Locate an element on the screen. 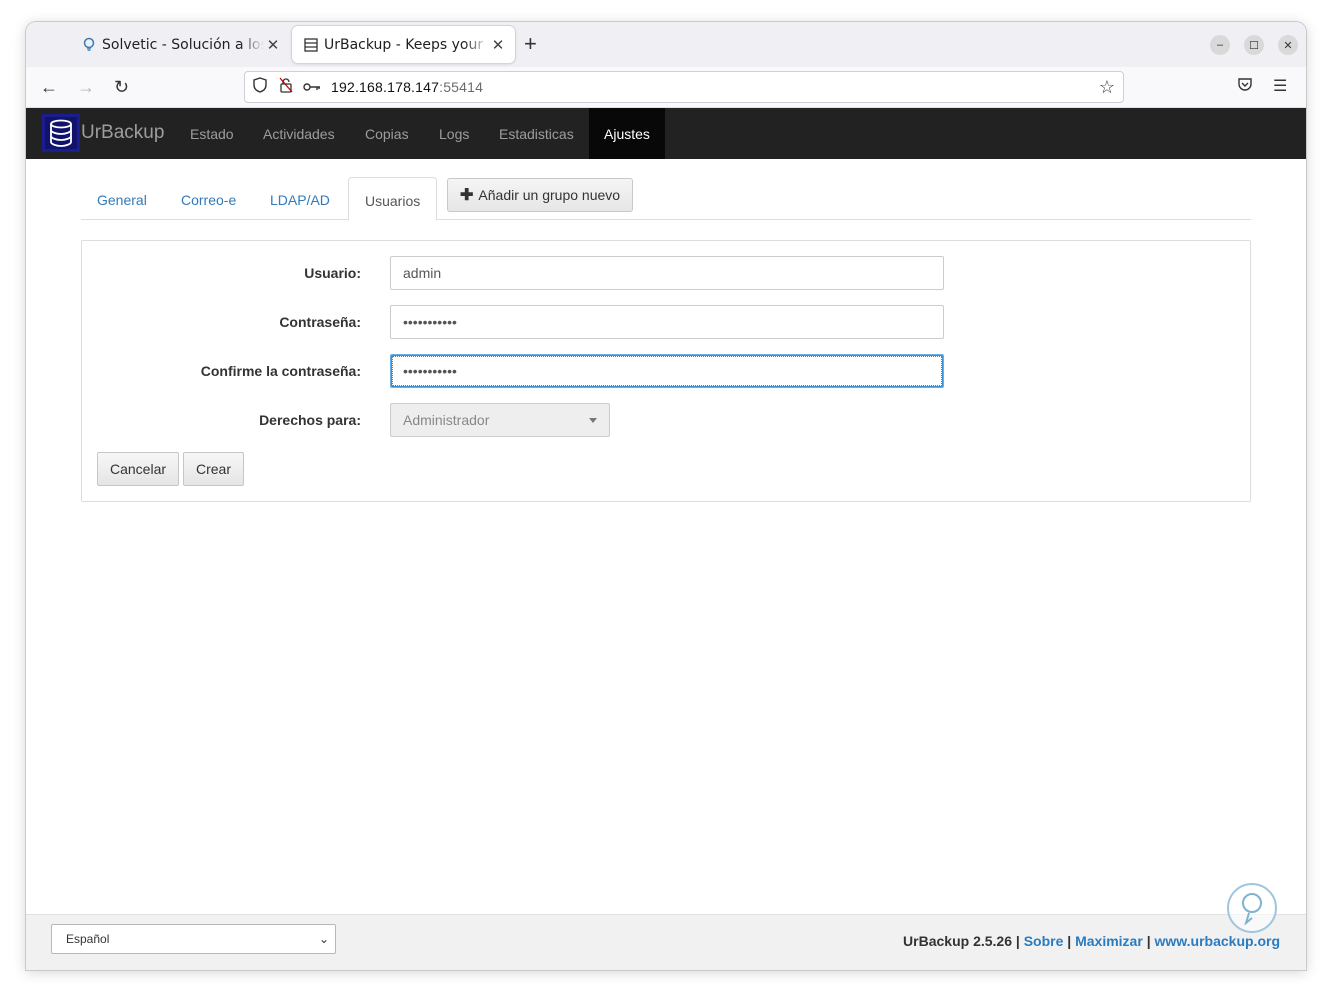  tab-correo: Correo-e is located at coordinates (208, 198).